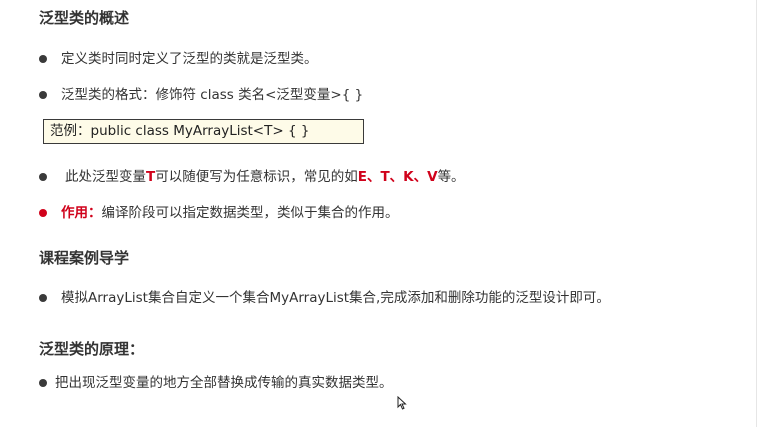 The height and width of the screenshot is (427, 768). Describe the element at coordinates (224, 383) in the screenshot. I see `principle-item-replace: 把出现泛型变量的地方全部替换成传输的真实数据类型。` at that location.